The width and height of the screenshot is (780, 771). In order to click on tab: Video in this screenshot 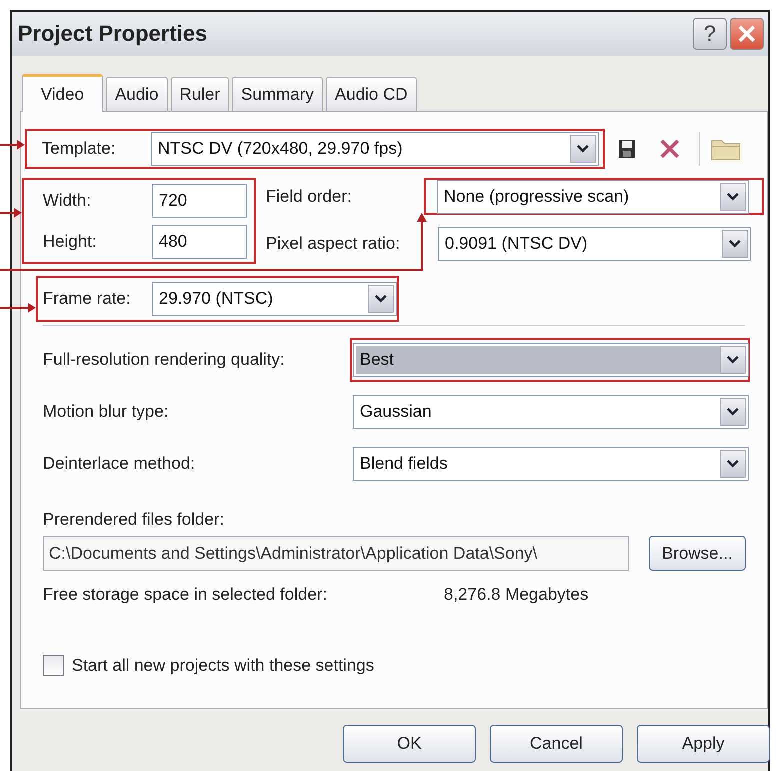, I will do `click(63, 93)`.